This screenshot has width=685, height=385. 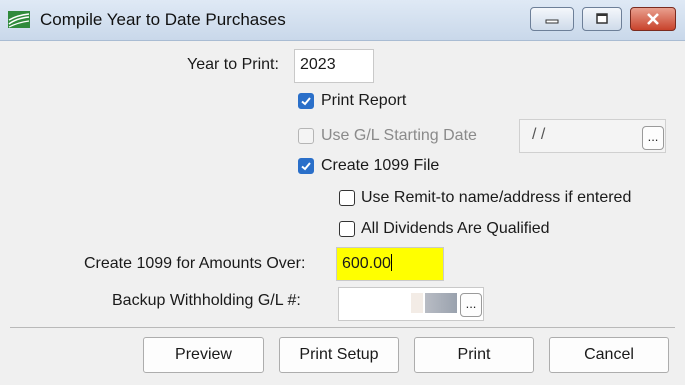 What do you see at coordinates (496, 197) in the screenshot?
I see `use-remit-to-label: Use Remit-to name/address if entered` at bounding box center [496, 197].